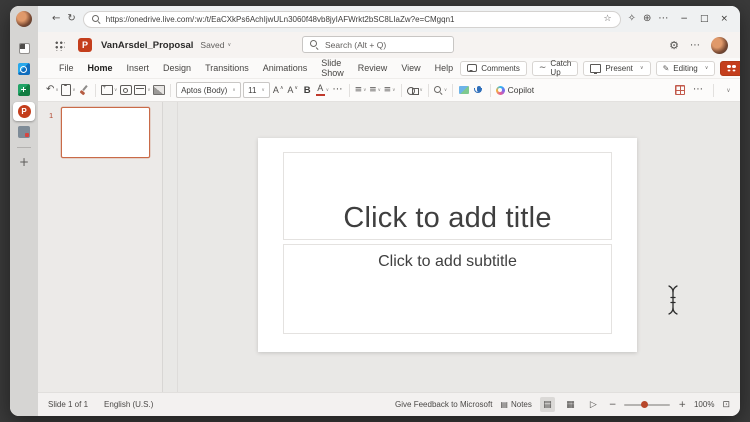 The width and height of the screenshot is (750, 422). What do you see at coordinates (290, 90) in the screenshot?
I see `shrink-font-icon: A` at bounding box center [290, 90].